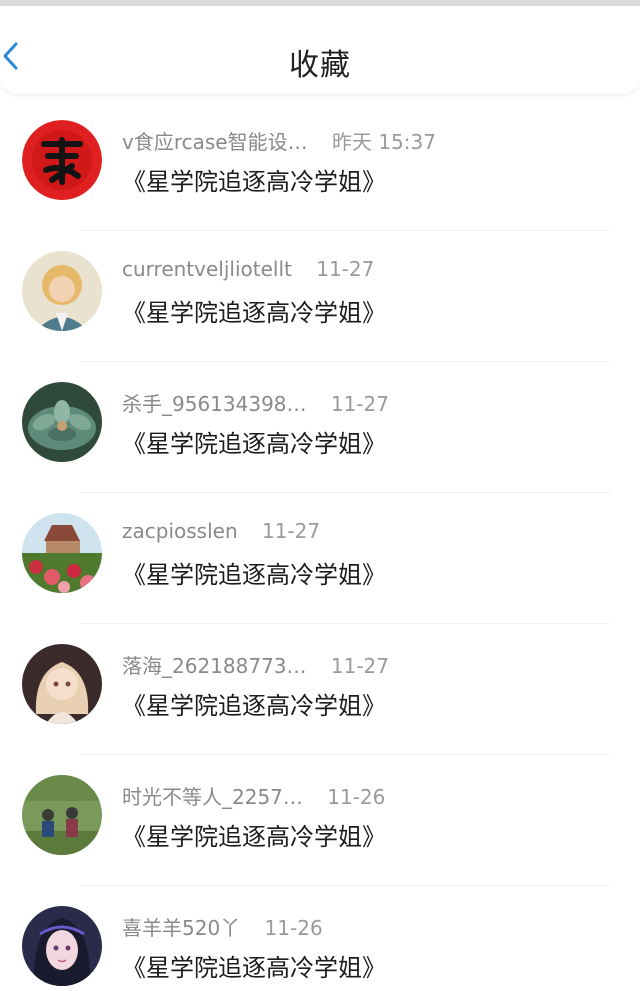 This screenshot has width=640, height=991. Describe the element at coordinates (320, 165) in the screenshot. I see `list-item: v食应rcase智能设… 昨天 15:37 《星学院追逐高冷学姐》` at that location.